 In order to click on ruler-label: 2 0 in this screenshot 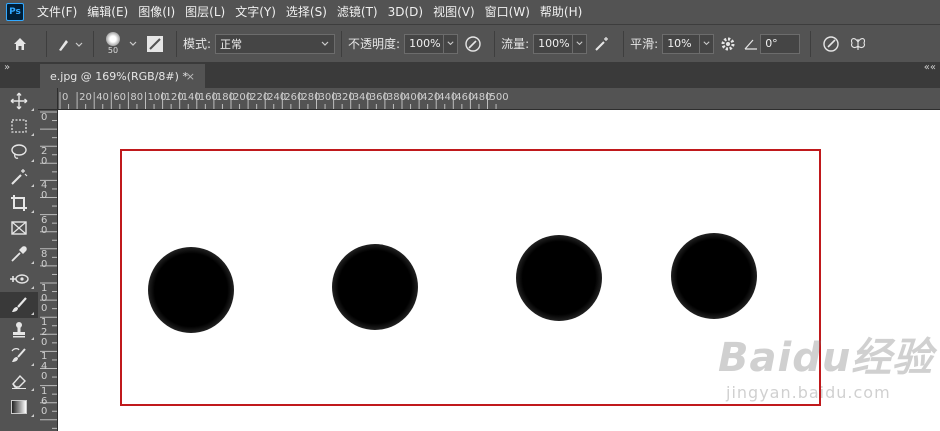, I will do `click(44, 157)`.